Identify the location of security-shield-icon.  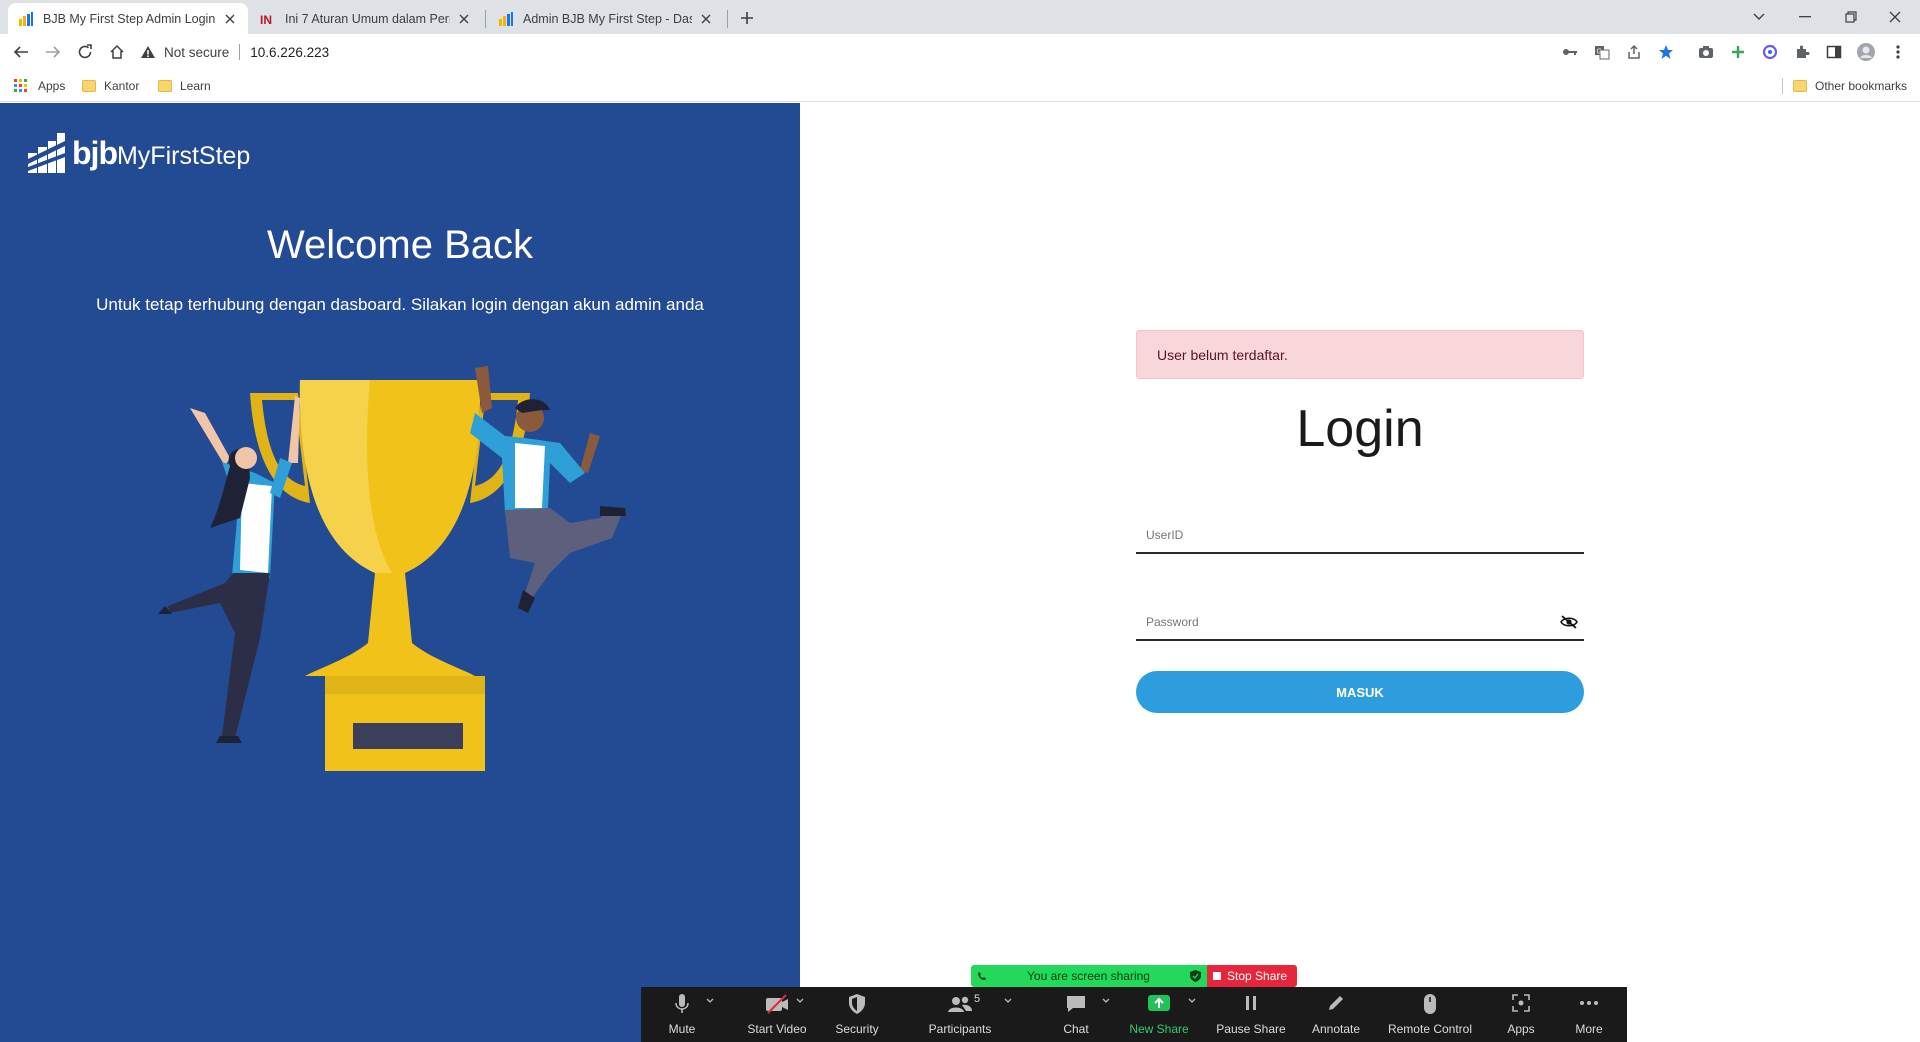
(857, 1004).